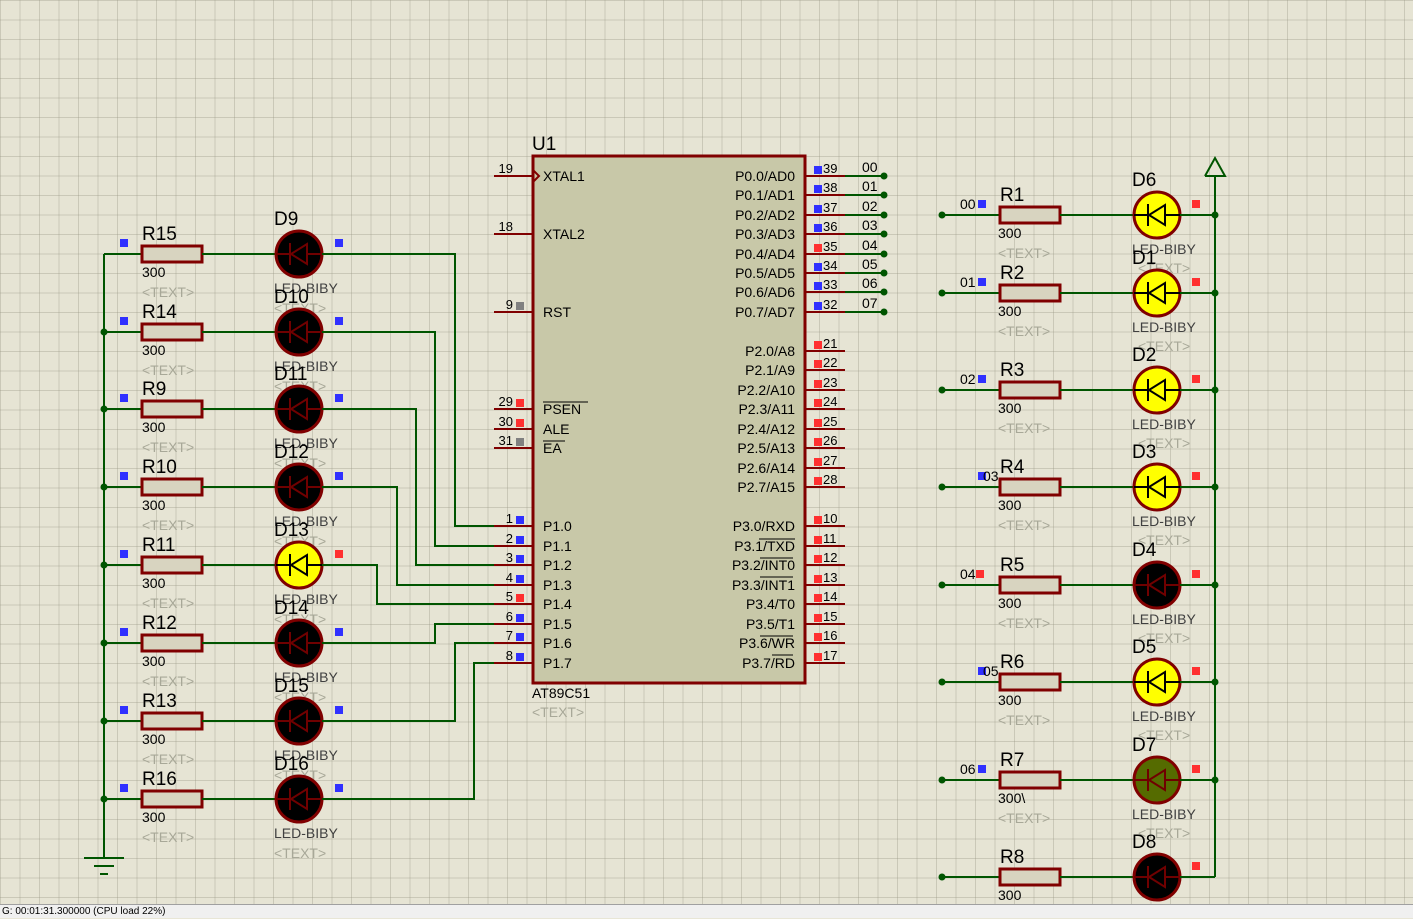 This screenshot has width=1413, height=919. I want to click on chip-pin-number: 6, so click(509, 616).